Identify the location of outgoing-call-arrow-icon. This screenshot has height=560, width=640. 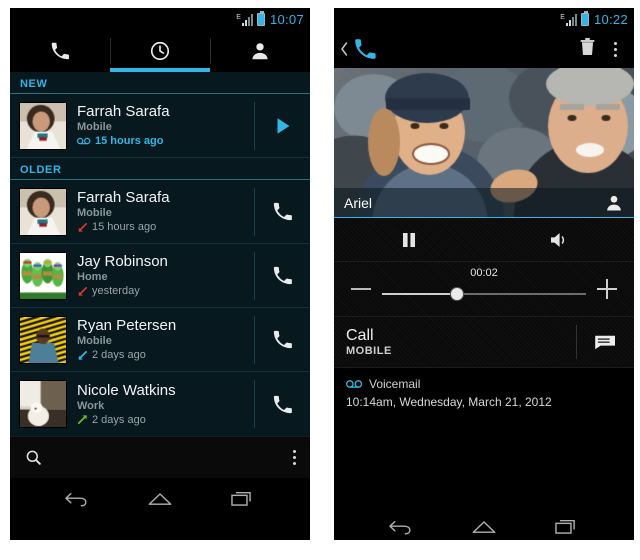
(82, 420).